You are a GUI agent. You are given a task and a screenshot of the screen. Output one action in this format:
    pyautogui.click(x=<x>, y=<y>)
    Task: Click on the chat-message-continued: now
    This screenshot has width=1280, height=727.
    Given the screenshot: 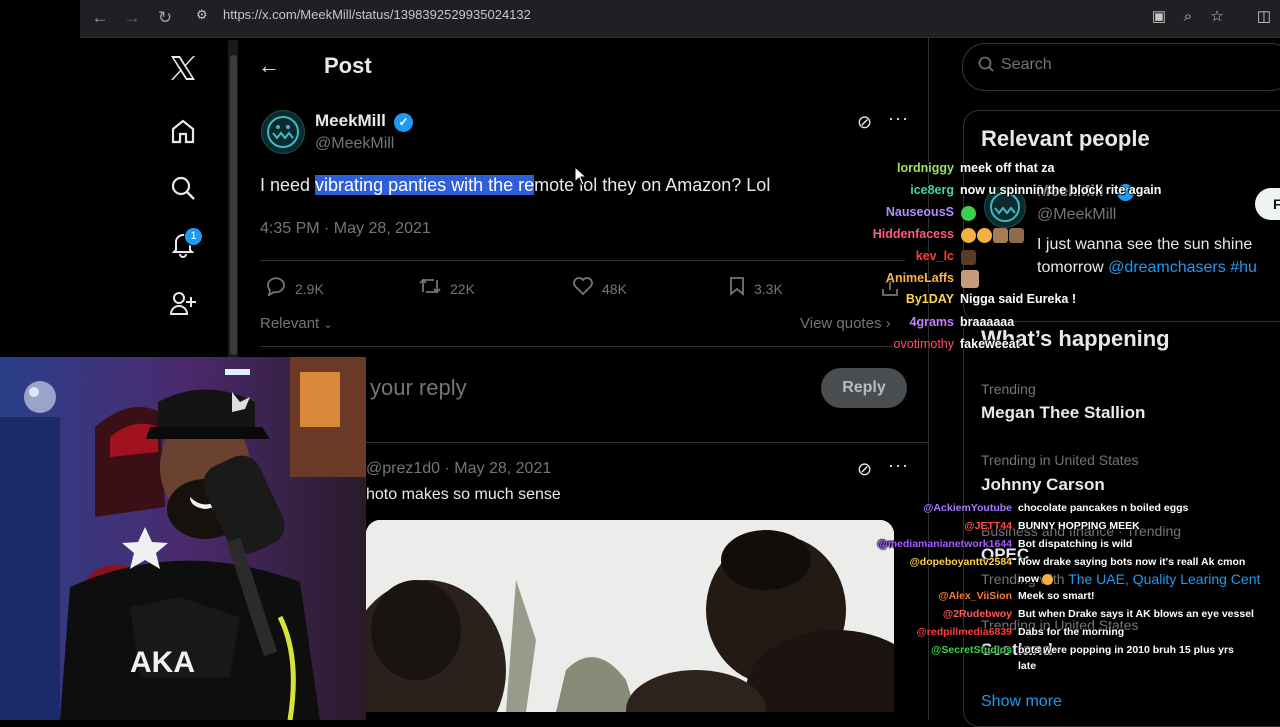 What is the action you would take?
    pyautogui.click(x=1036, y=579)
    